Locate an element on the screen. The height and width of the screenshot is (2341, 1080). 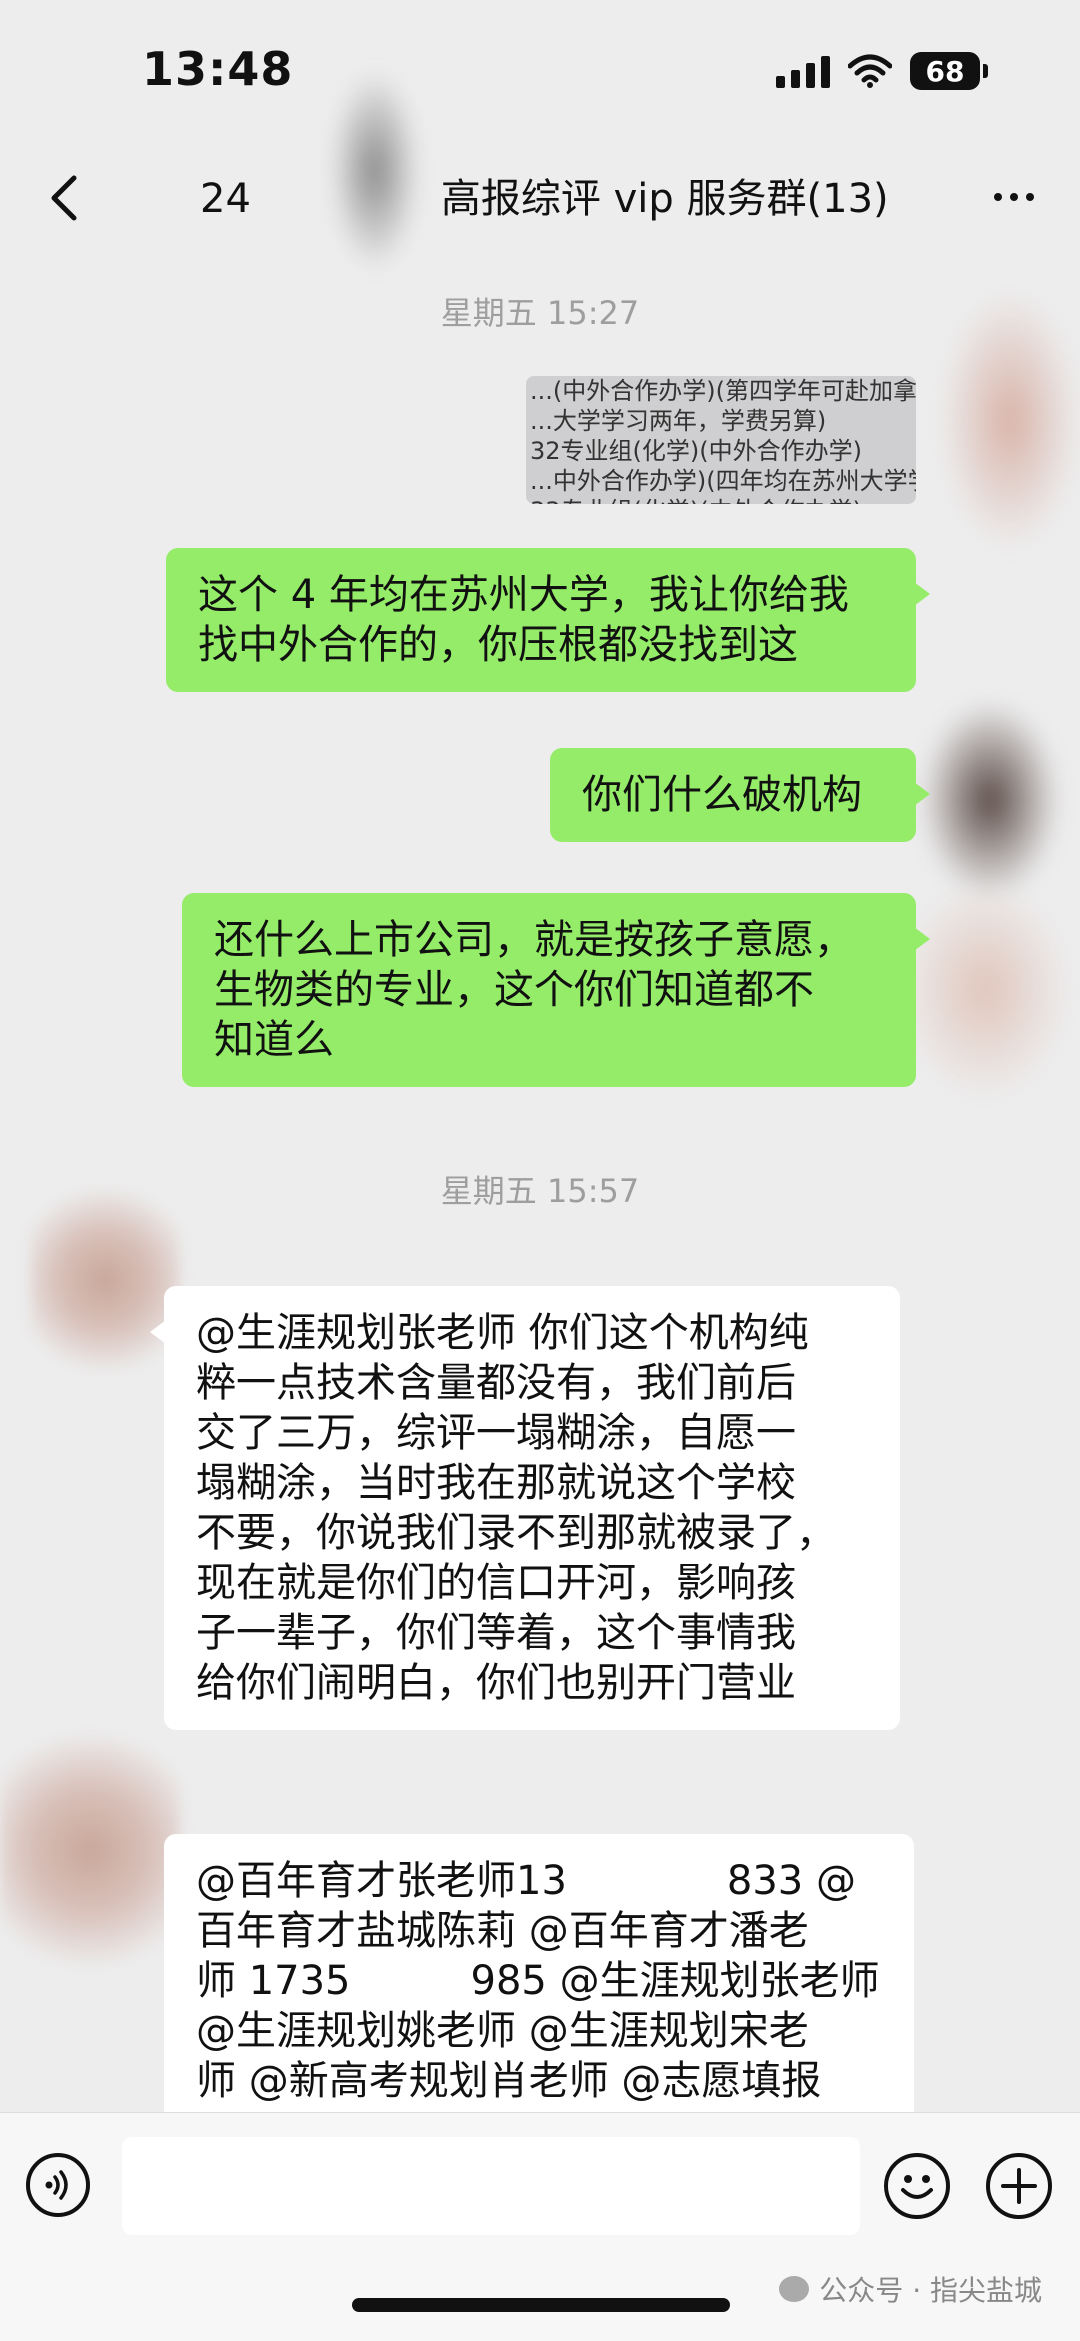
message-line: 给你们闹明白，你们也别开门营业 is located at coordinates (496, 1683).